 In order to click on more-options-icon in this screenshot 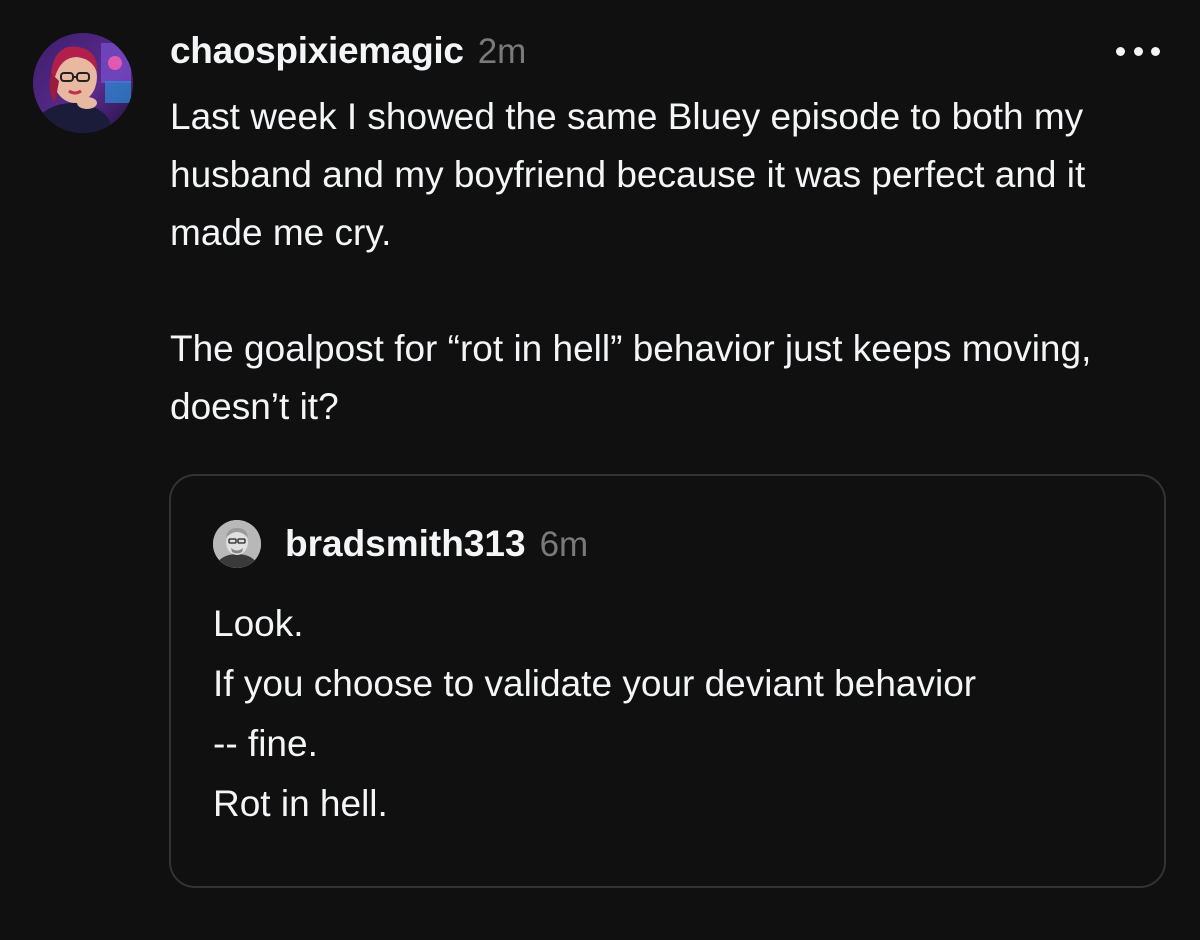, I will do `click(1138, 51)`.